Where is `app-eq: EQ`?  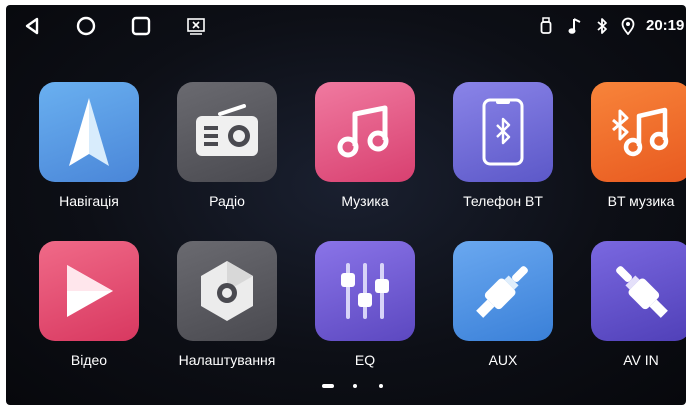 app-eq: EQ is located at coordinates (365, 305).